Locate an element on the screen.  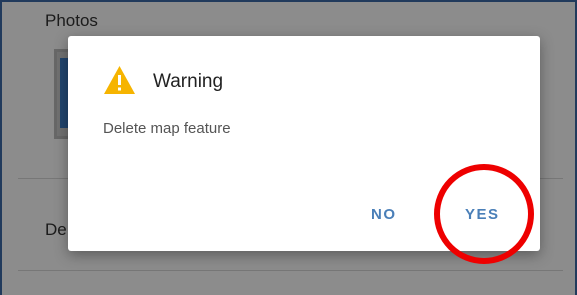
no-button: NO is located at coordinates (384, 214).